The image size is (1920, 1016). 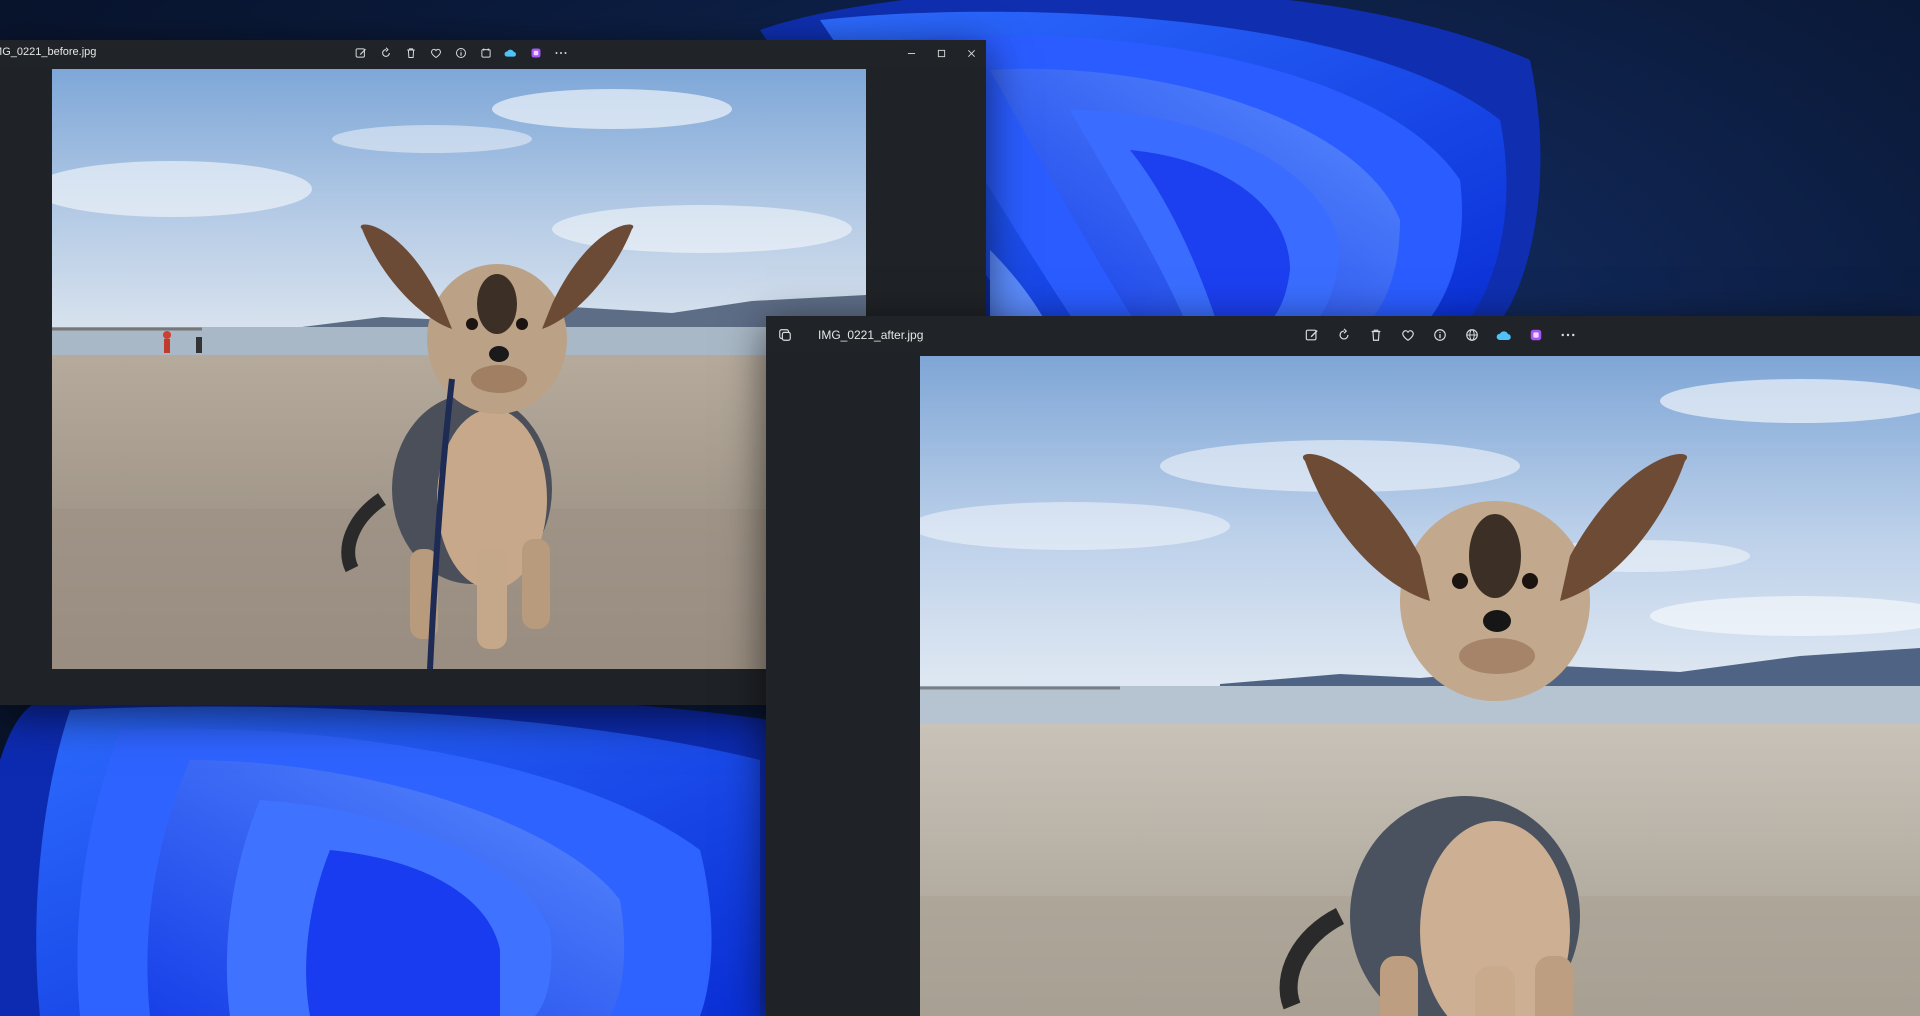 I want to click on maximize-icon, so click(x=941, y=53).